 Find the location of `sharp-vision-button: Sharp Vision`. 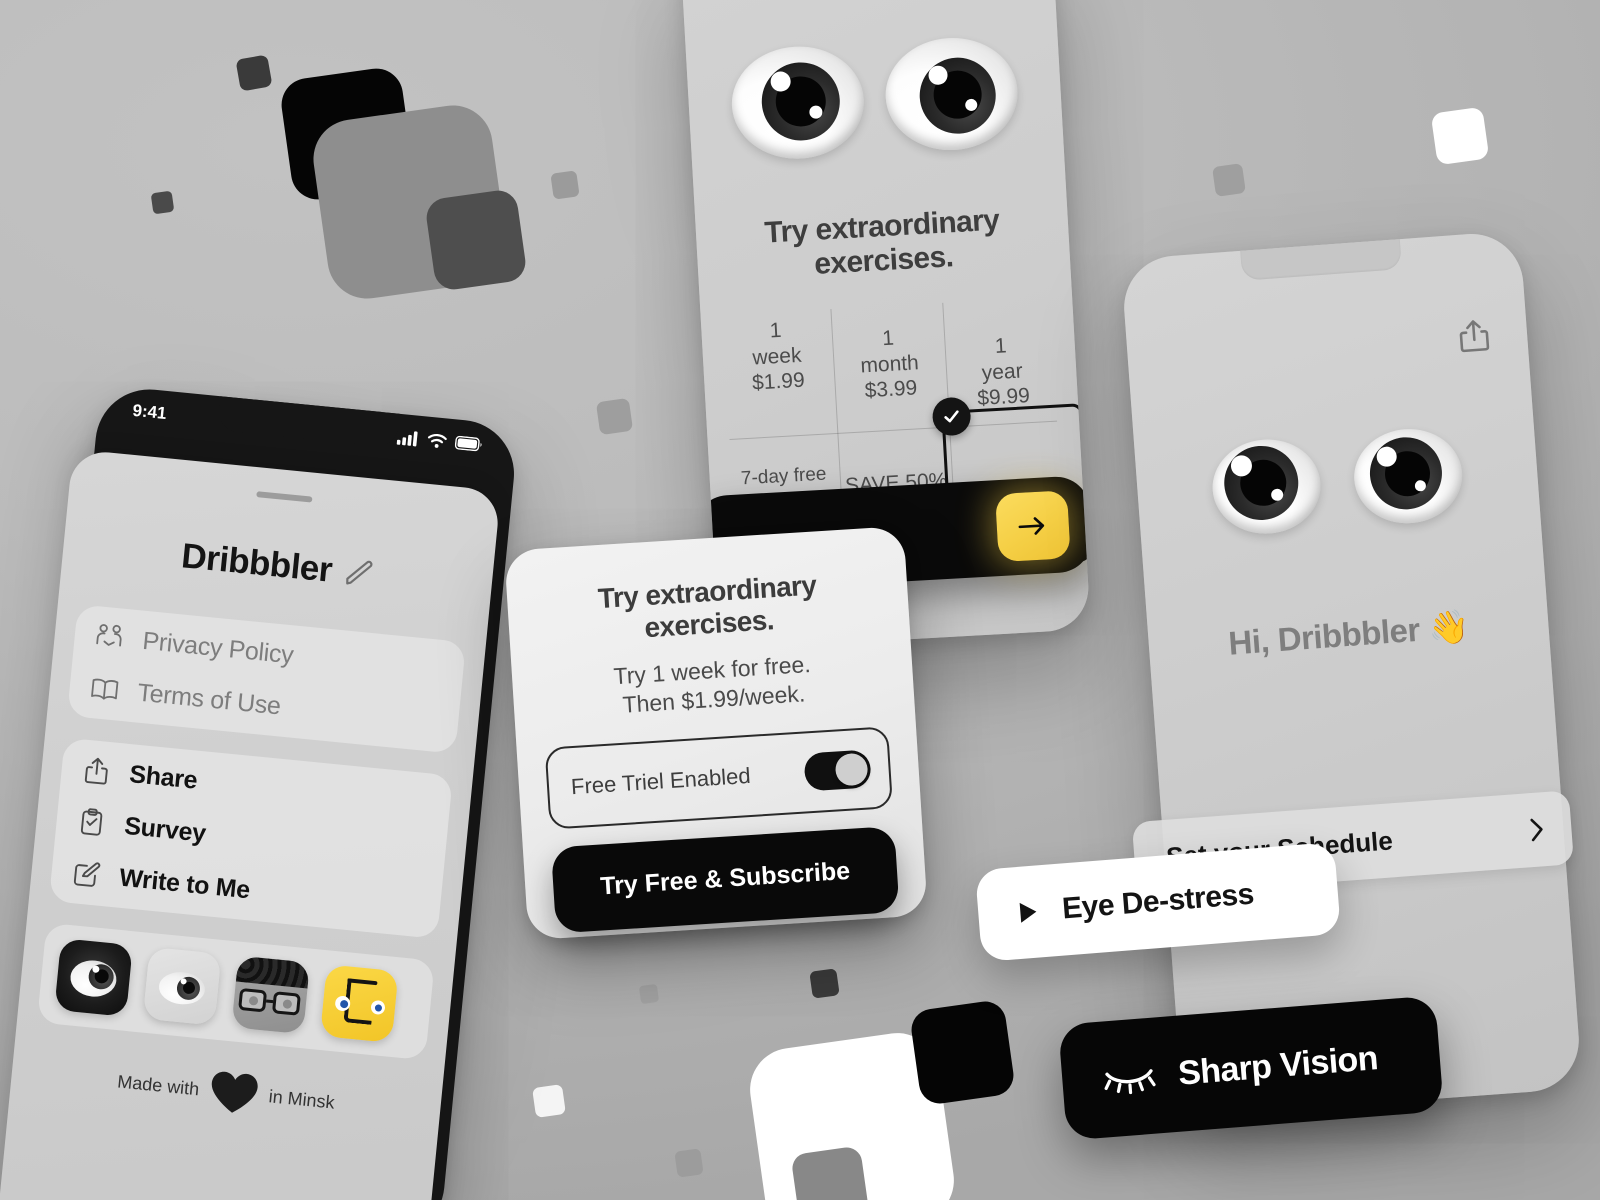

sharp-vision-button: Sharp Vision is located at coordinates (1251, 1068).